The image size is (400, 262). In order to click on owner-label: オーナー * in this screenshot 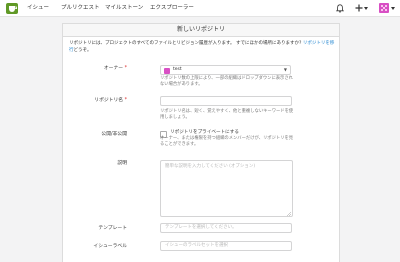, I will do `click(115, 68)`.